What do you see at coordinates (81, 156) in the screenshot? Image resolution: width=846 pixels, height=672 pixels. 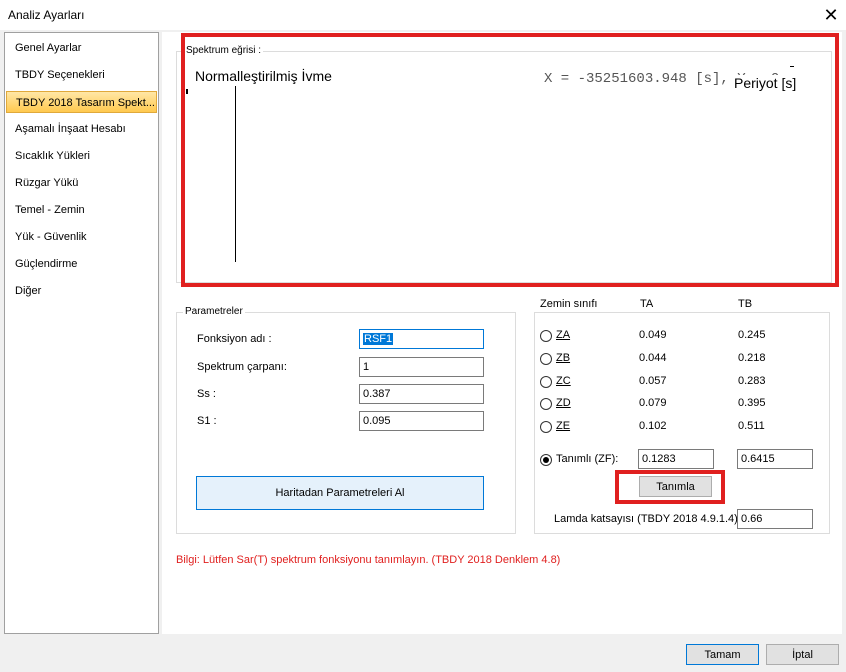 I see `sidebar-item-sicaklik-yukleri: Sıcaklık Yükleri` at bounding box center [81, 156].